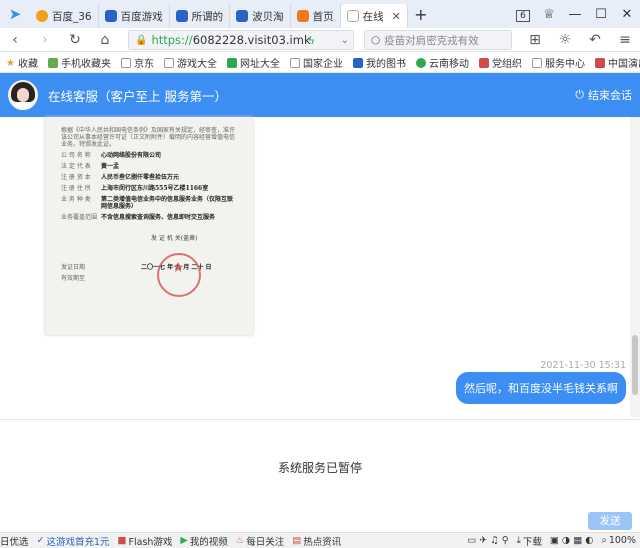  I want to click on status-item: ▶ 我的视频, so click(203, 541).